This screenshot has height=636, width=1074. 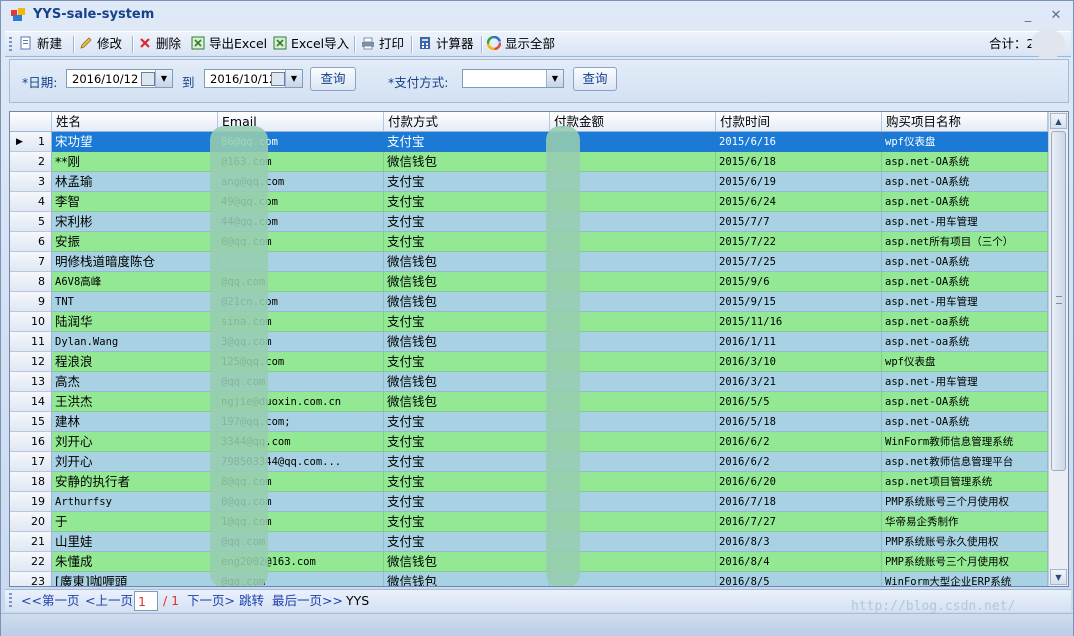 What do you see at coordinates (799, 182) in the screenshot?
I see `cell-time: 2015/6/19` at bounding box center [799, 182].